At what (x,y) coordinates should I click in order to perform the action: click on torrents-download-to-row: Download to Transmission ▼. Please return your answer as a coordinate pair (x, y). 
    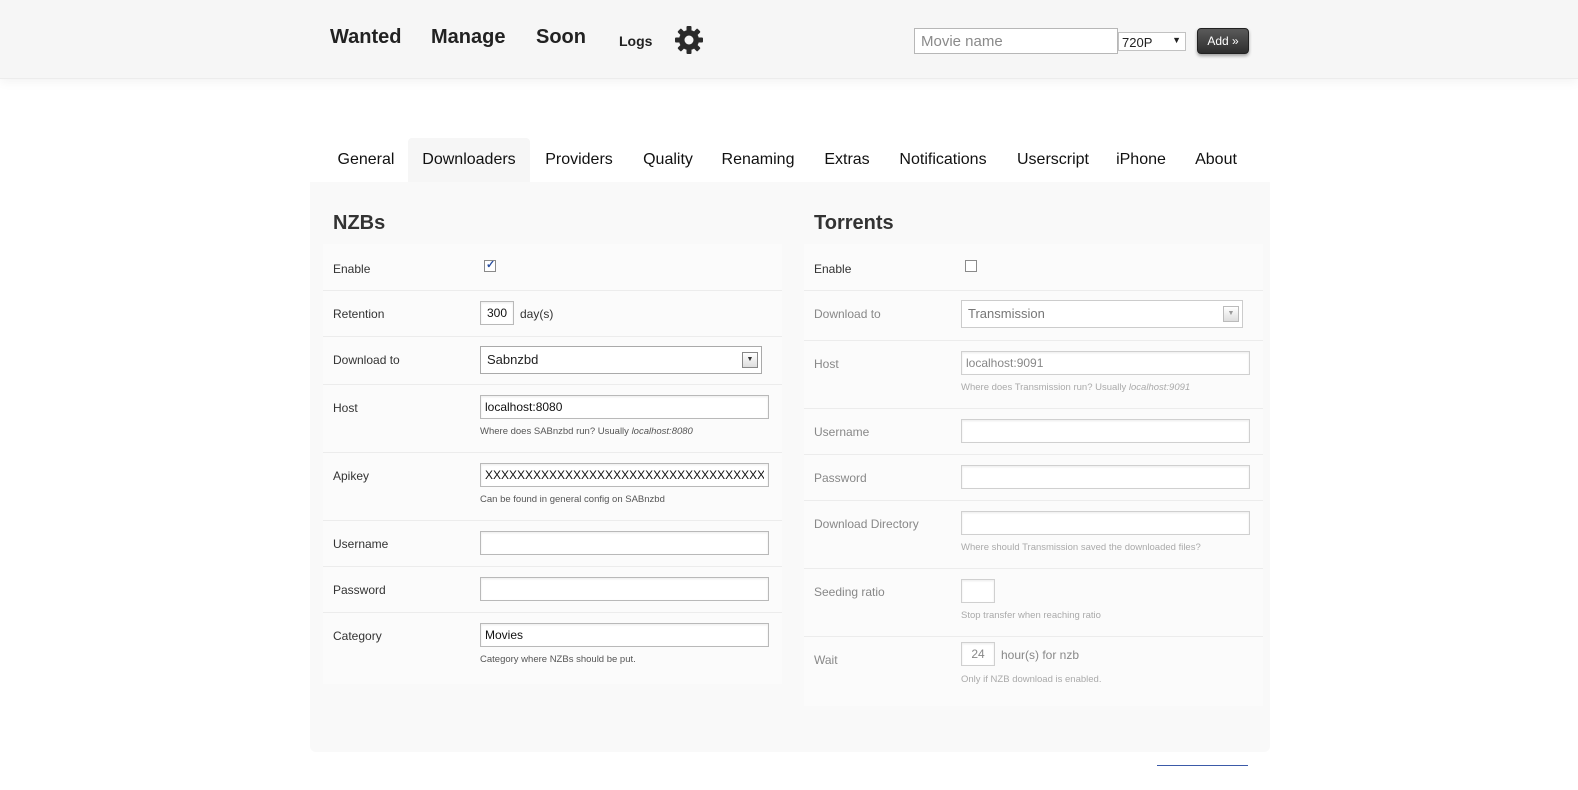
    Looking at the image, I should click on (1033, 315).